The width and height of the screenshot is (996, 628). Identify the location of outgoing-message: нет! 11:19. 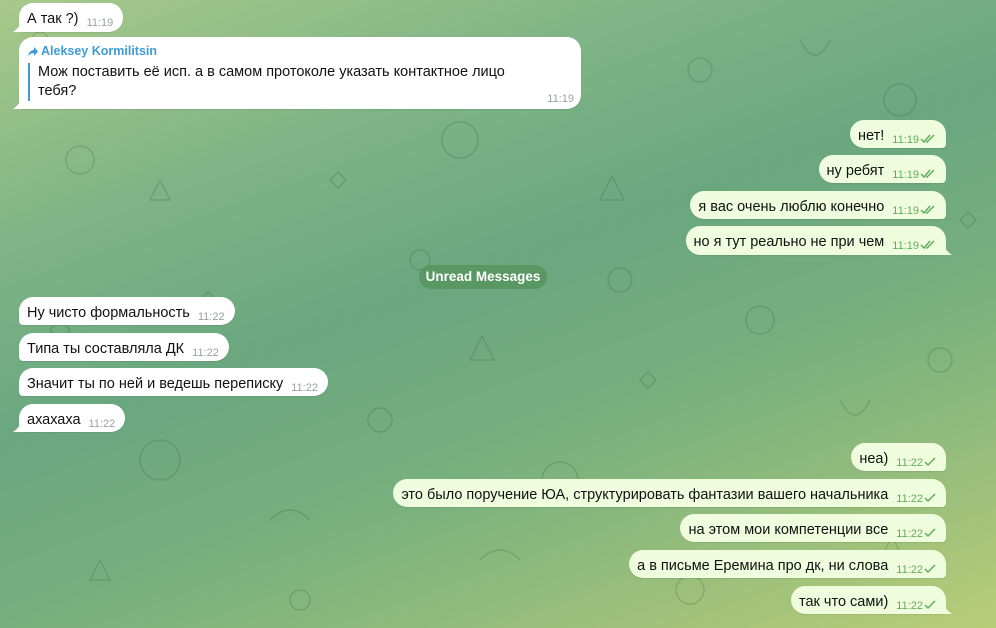
(898, 134).